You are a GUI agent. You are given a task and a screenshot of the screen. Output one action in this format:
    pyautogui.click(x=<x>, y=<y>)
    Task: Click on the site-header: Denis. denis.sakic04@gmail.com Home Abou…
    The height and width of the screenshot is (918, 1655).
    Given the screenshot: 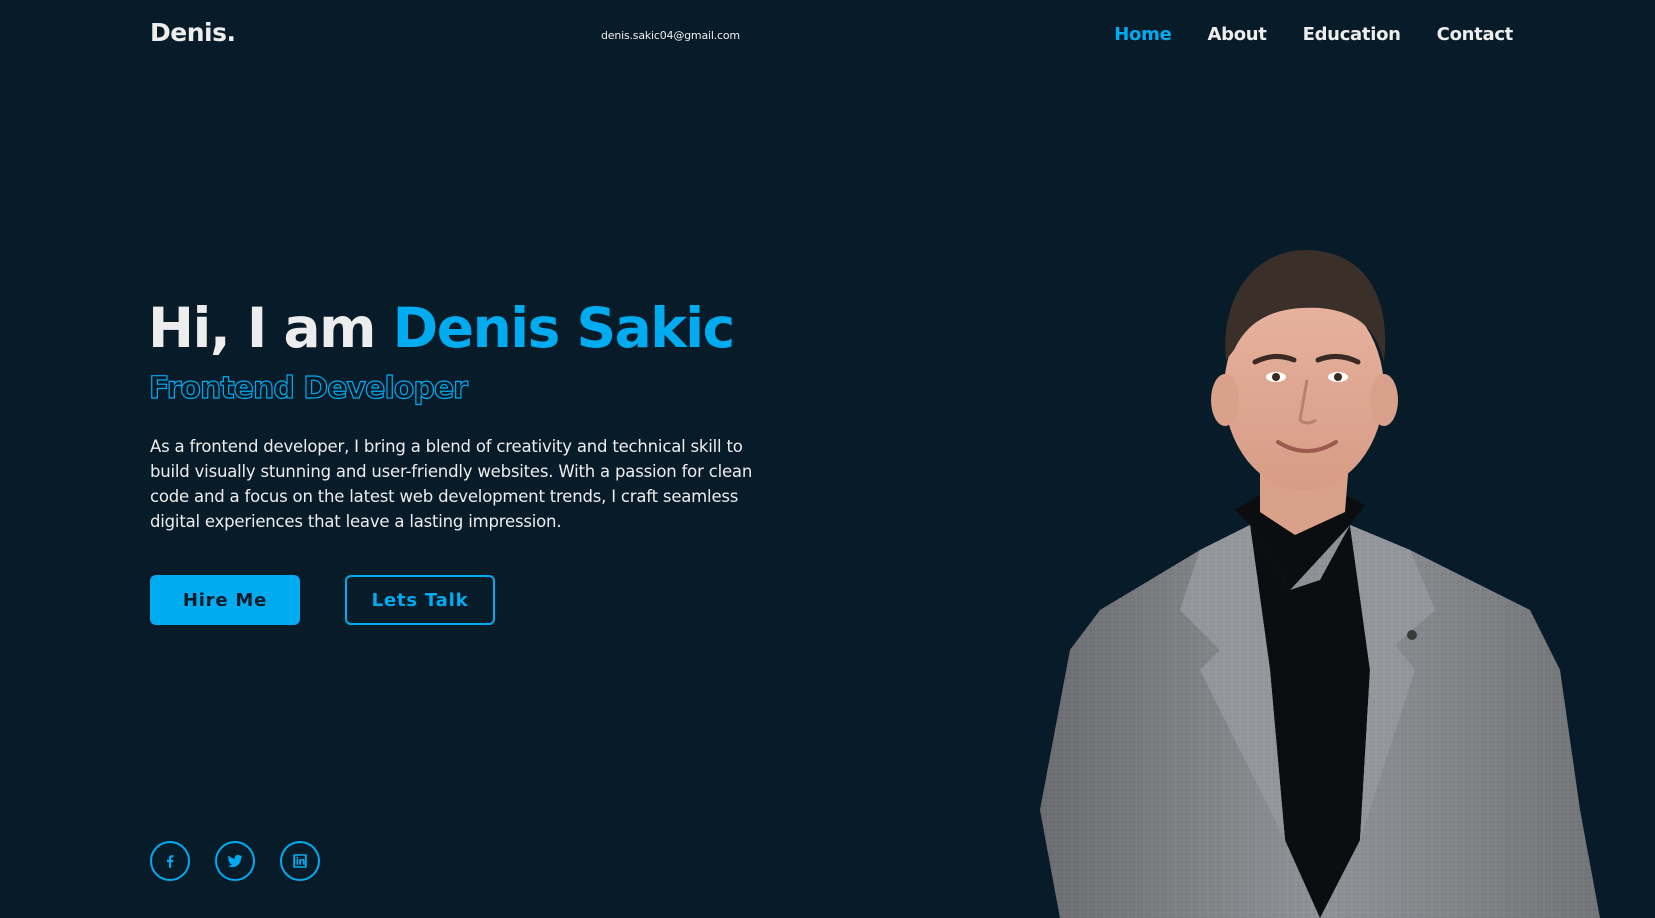 What is the action you would take?
    pyautogui.click(x=827, y=37)
    